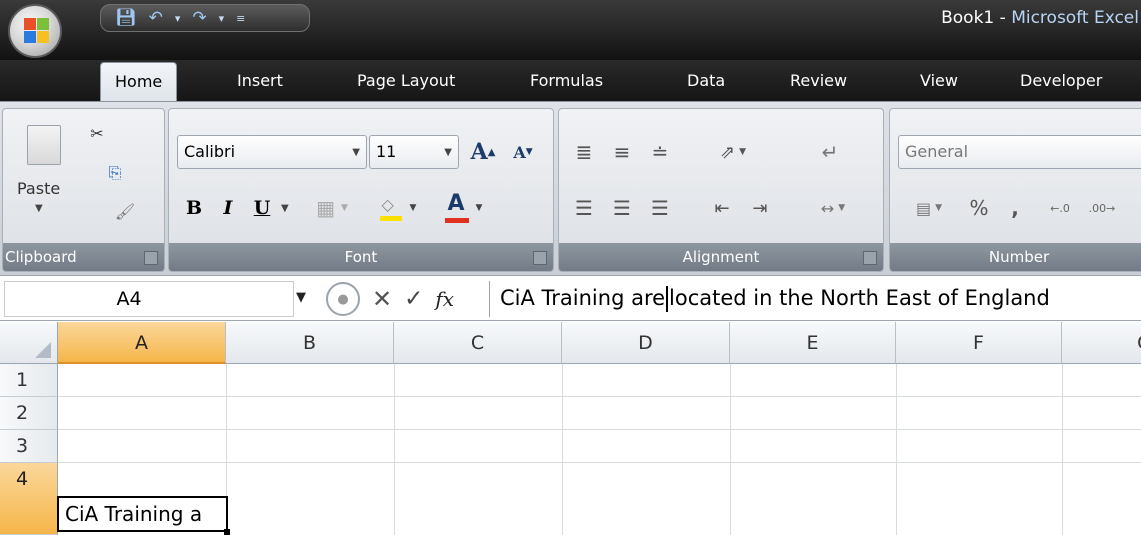 The height and width of the screenshot is (535, 1141). What do you see at coordinates (413, 299) in the screenshot?
I see `enter-icon: ✓` at bounding box center [413, 299].